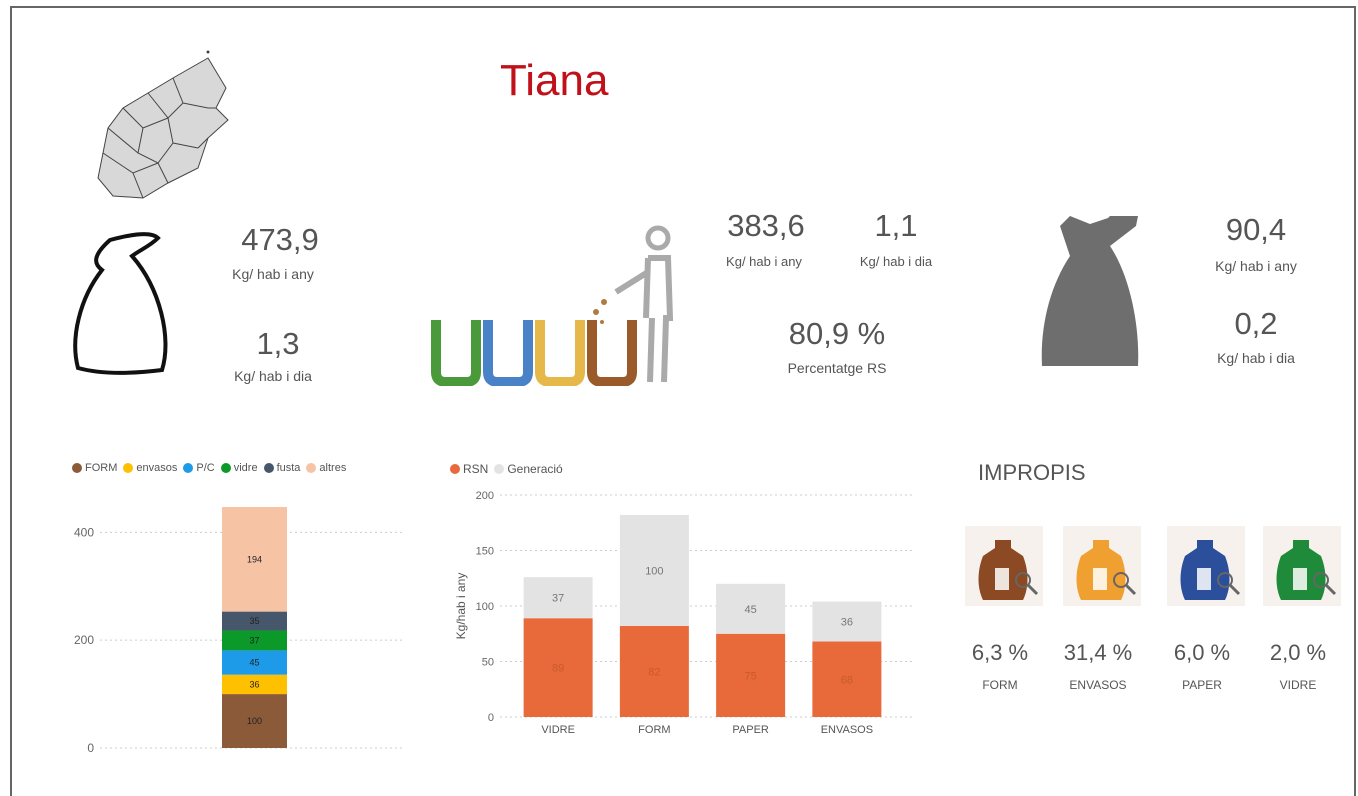 The height and width of the screenshot is (796, 1358). Describe the element at coordinates (896, 225) in the screenshot. I see `rs-day-value: 1,1` at that location.